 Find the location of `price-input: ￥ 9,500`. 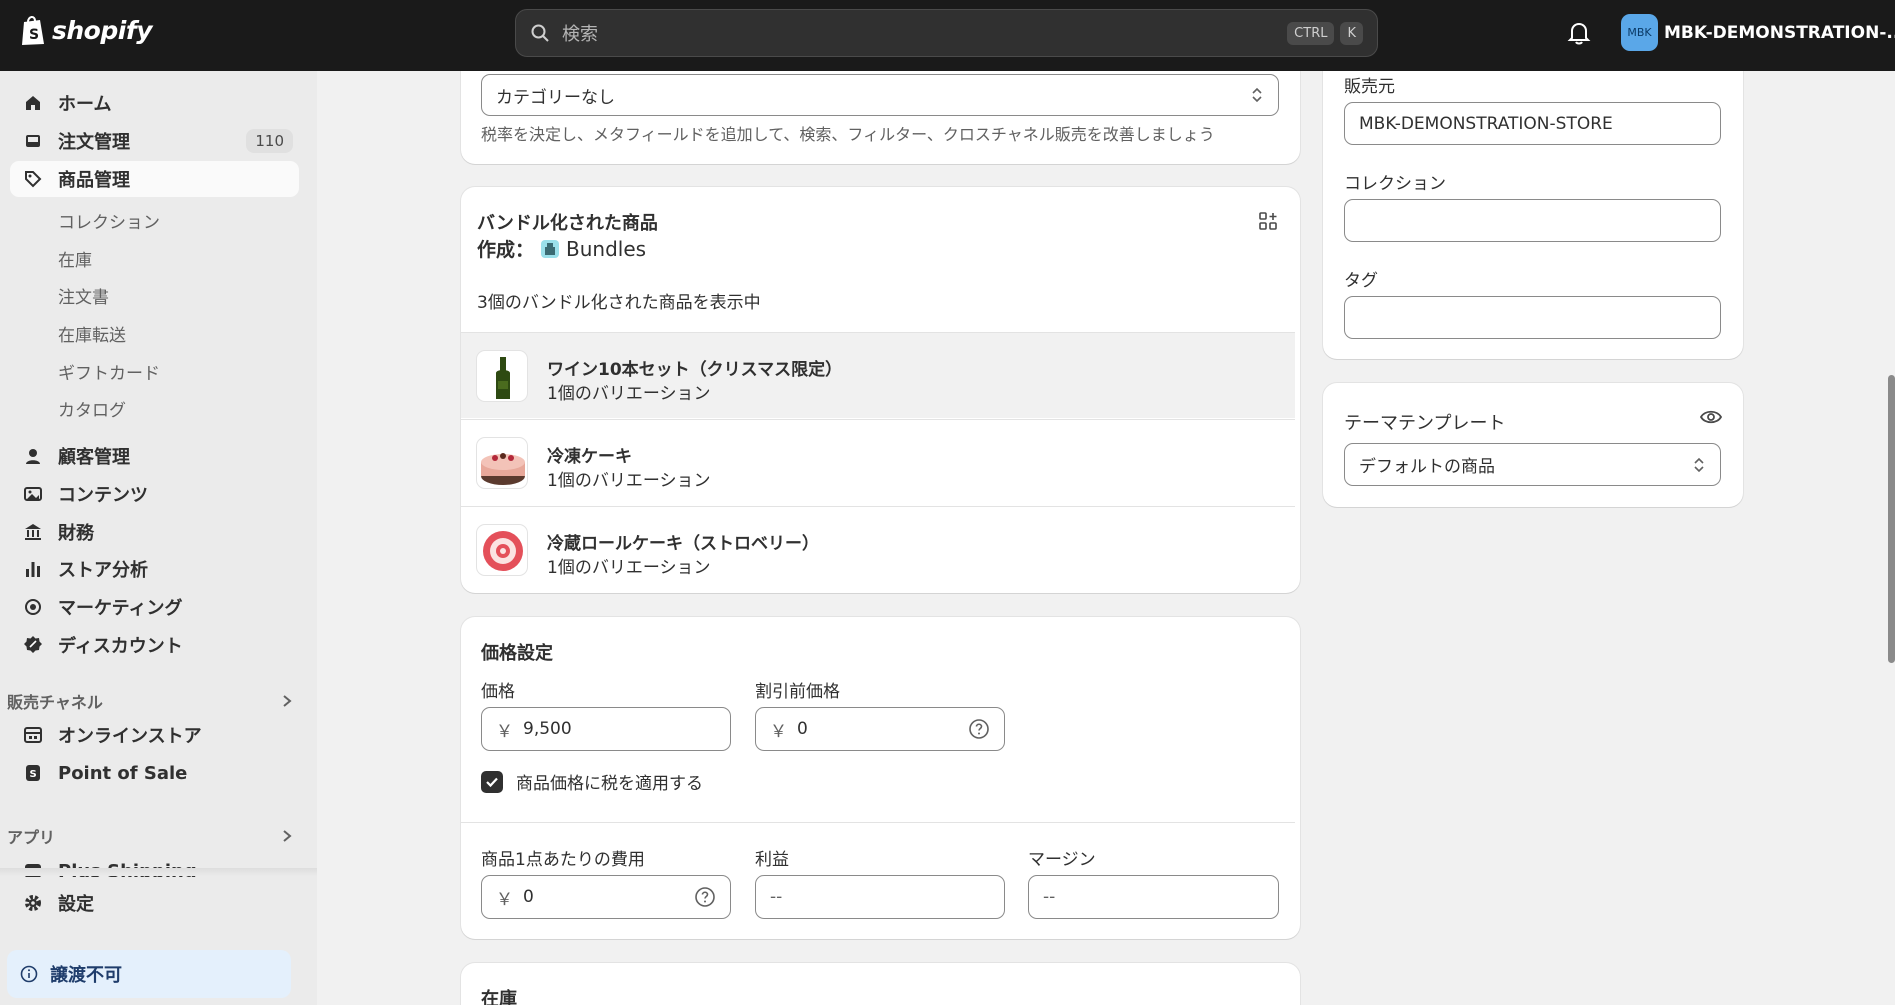

price-input: ￥ 9,500 is located at coordinates (606, 729).